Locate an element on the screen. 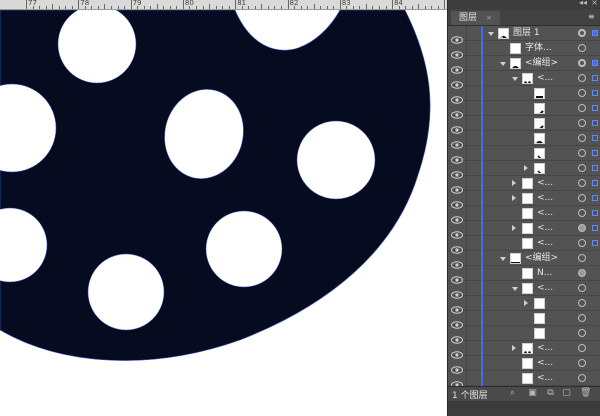 This screenshot has height=416, width=600. horizontal-ruler: 77787980818283848586 is located at coordinates (224, 5).